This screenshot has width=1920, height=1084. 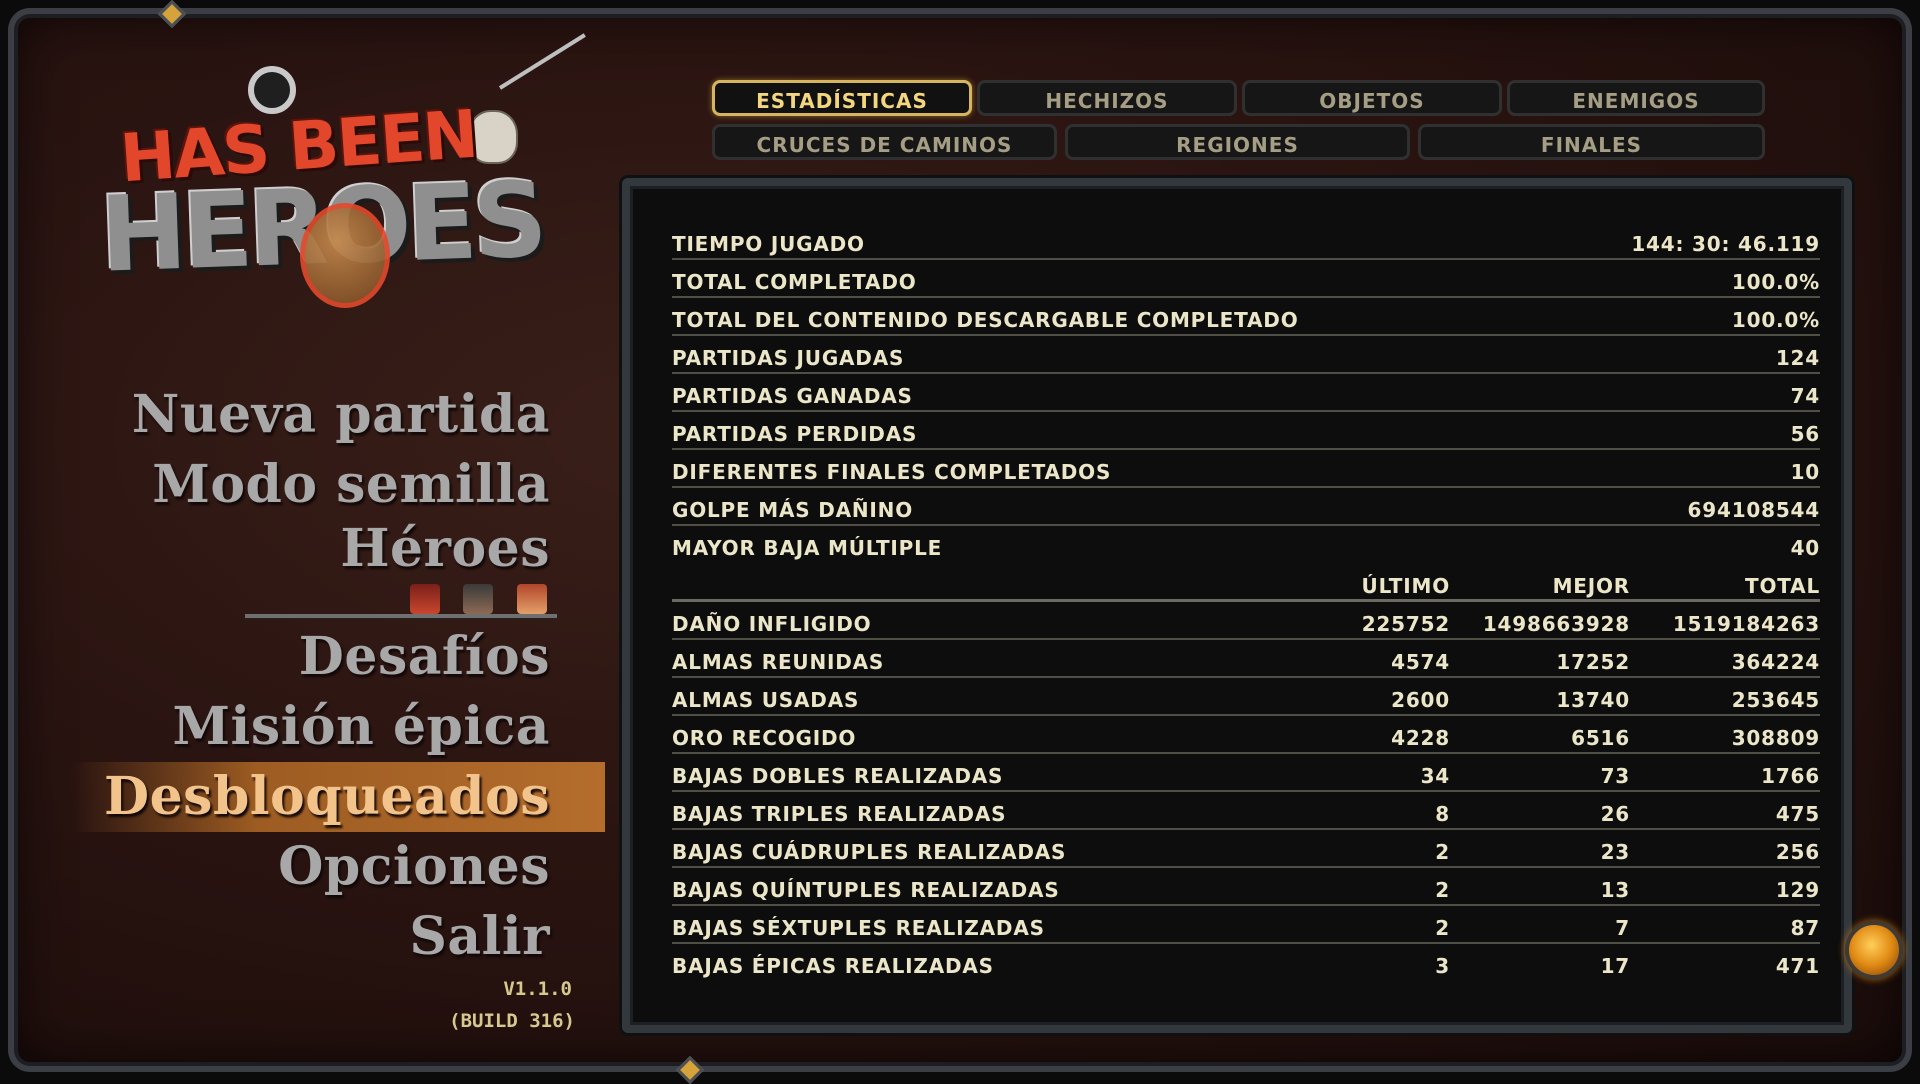 I want to click on stat-label: DAÑO INFLIGIDO, so click(x=772, y=624).